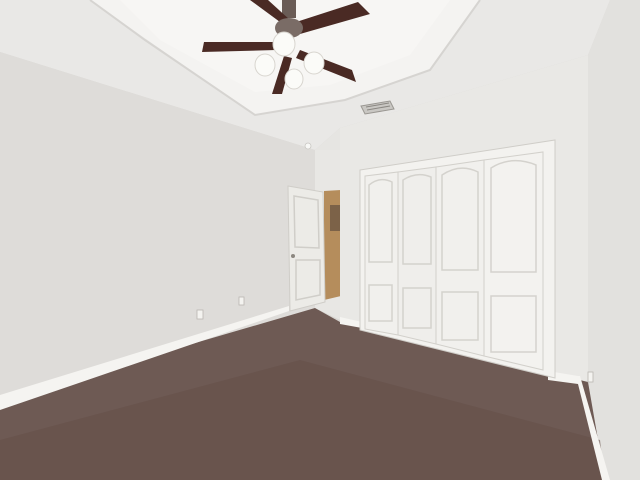 This screenshot has height=480, width=640. Describe the element at coordinates (335, 218) in the screenshot. I see `hallway-picture` at that location.